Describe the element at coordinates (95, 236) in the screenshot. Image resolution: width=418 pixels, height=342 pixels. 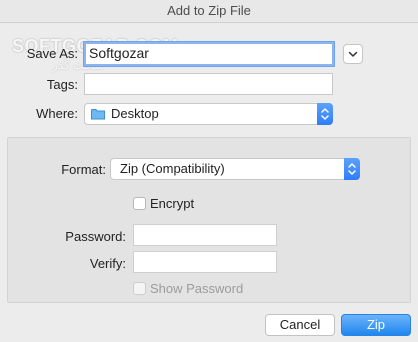
I see `password-label: Password:` at that location.